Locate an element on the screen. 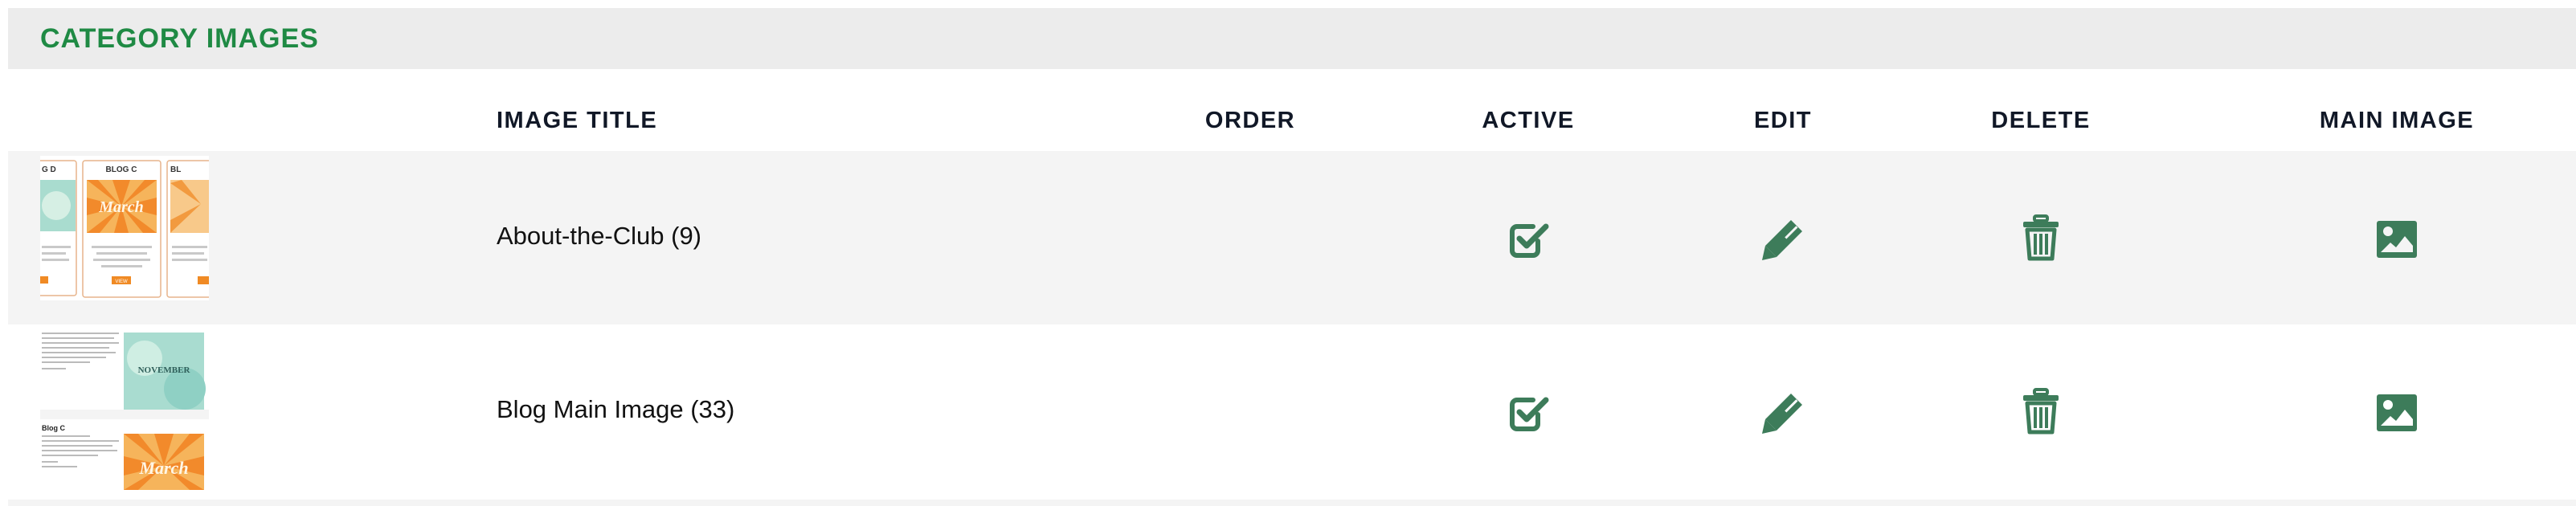  column-header-image-title: IMAGE TITLE is located at coordinates (578, 120).